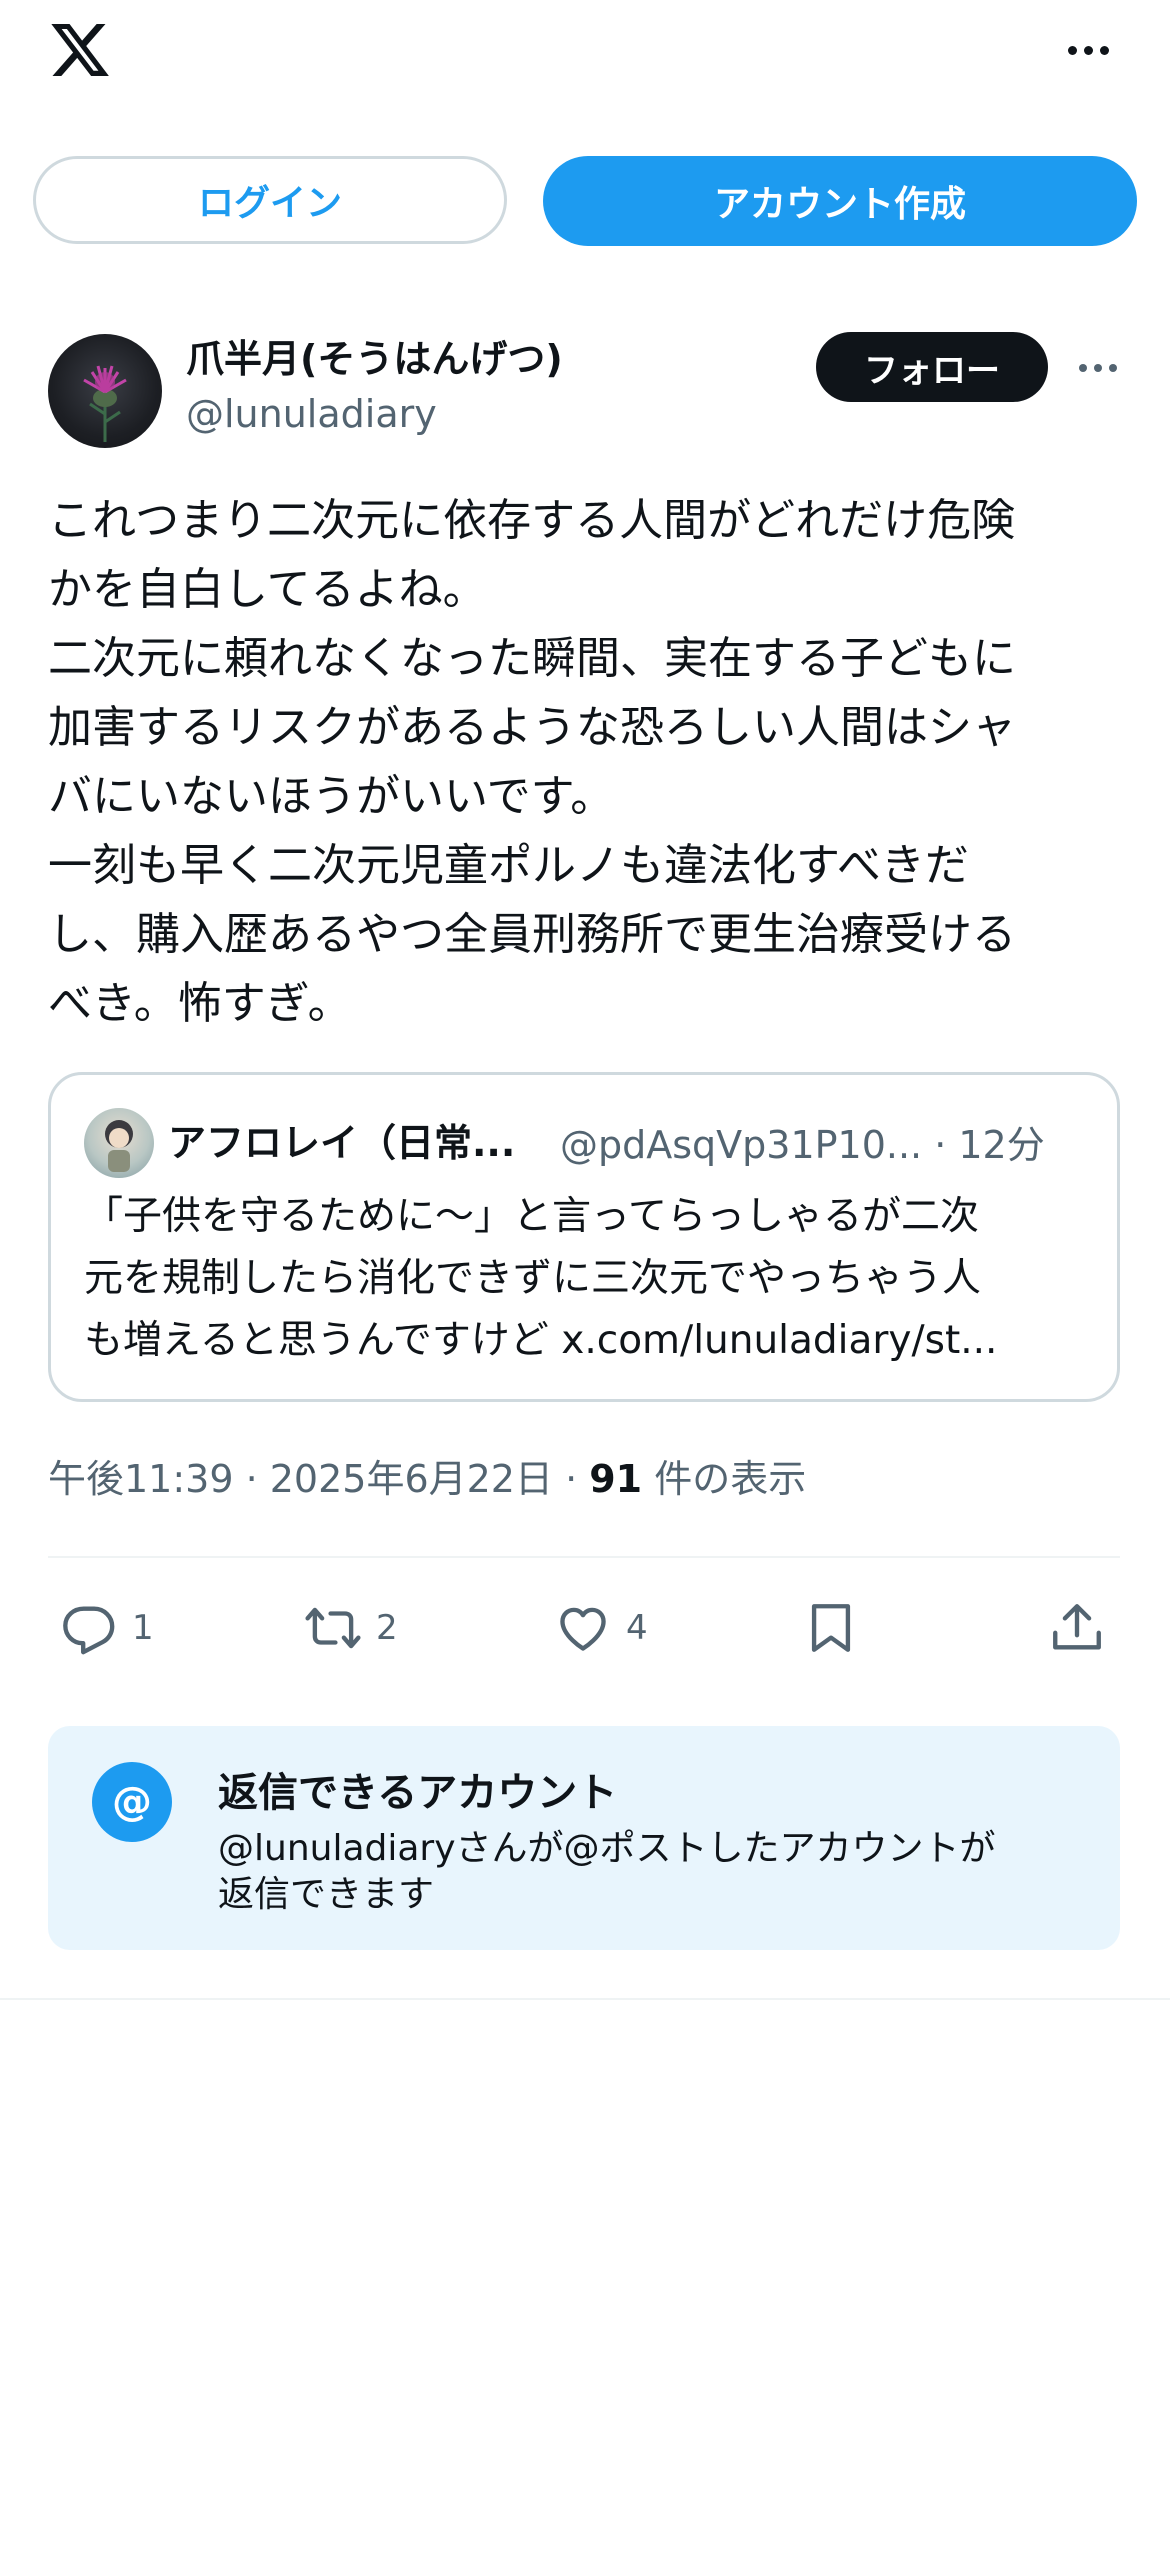  Describe the element at coordinates (311, 414) in the screenshot. I see `author-handle: @lunuladiary` at that location.